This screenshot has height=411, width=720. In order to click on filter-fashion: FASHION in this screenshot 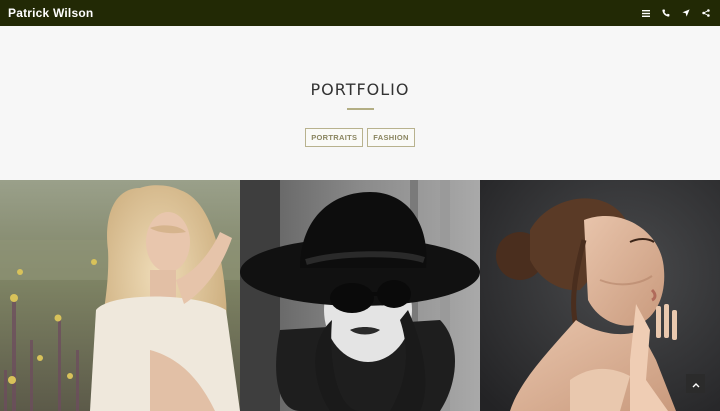, I will do `click(391, 137)`.